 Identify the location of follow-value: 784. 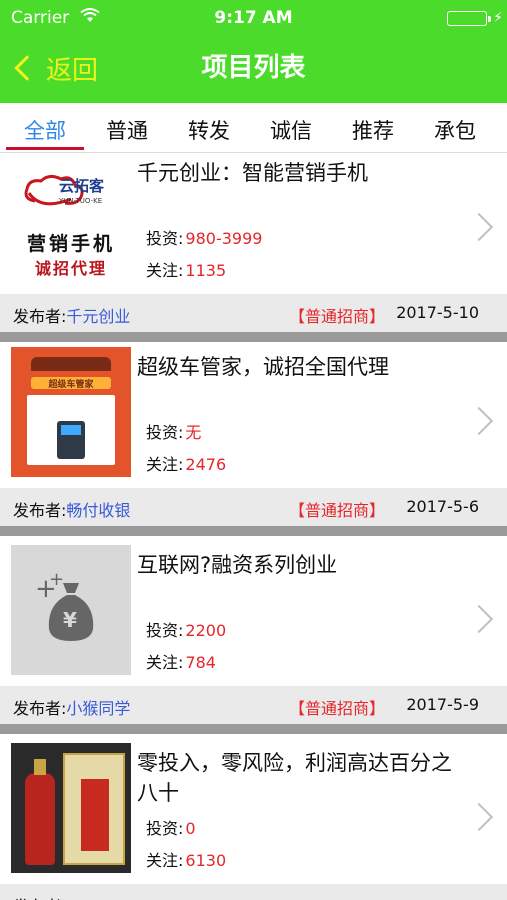
(200, 662).